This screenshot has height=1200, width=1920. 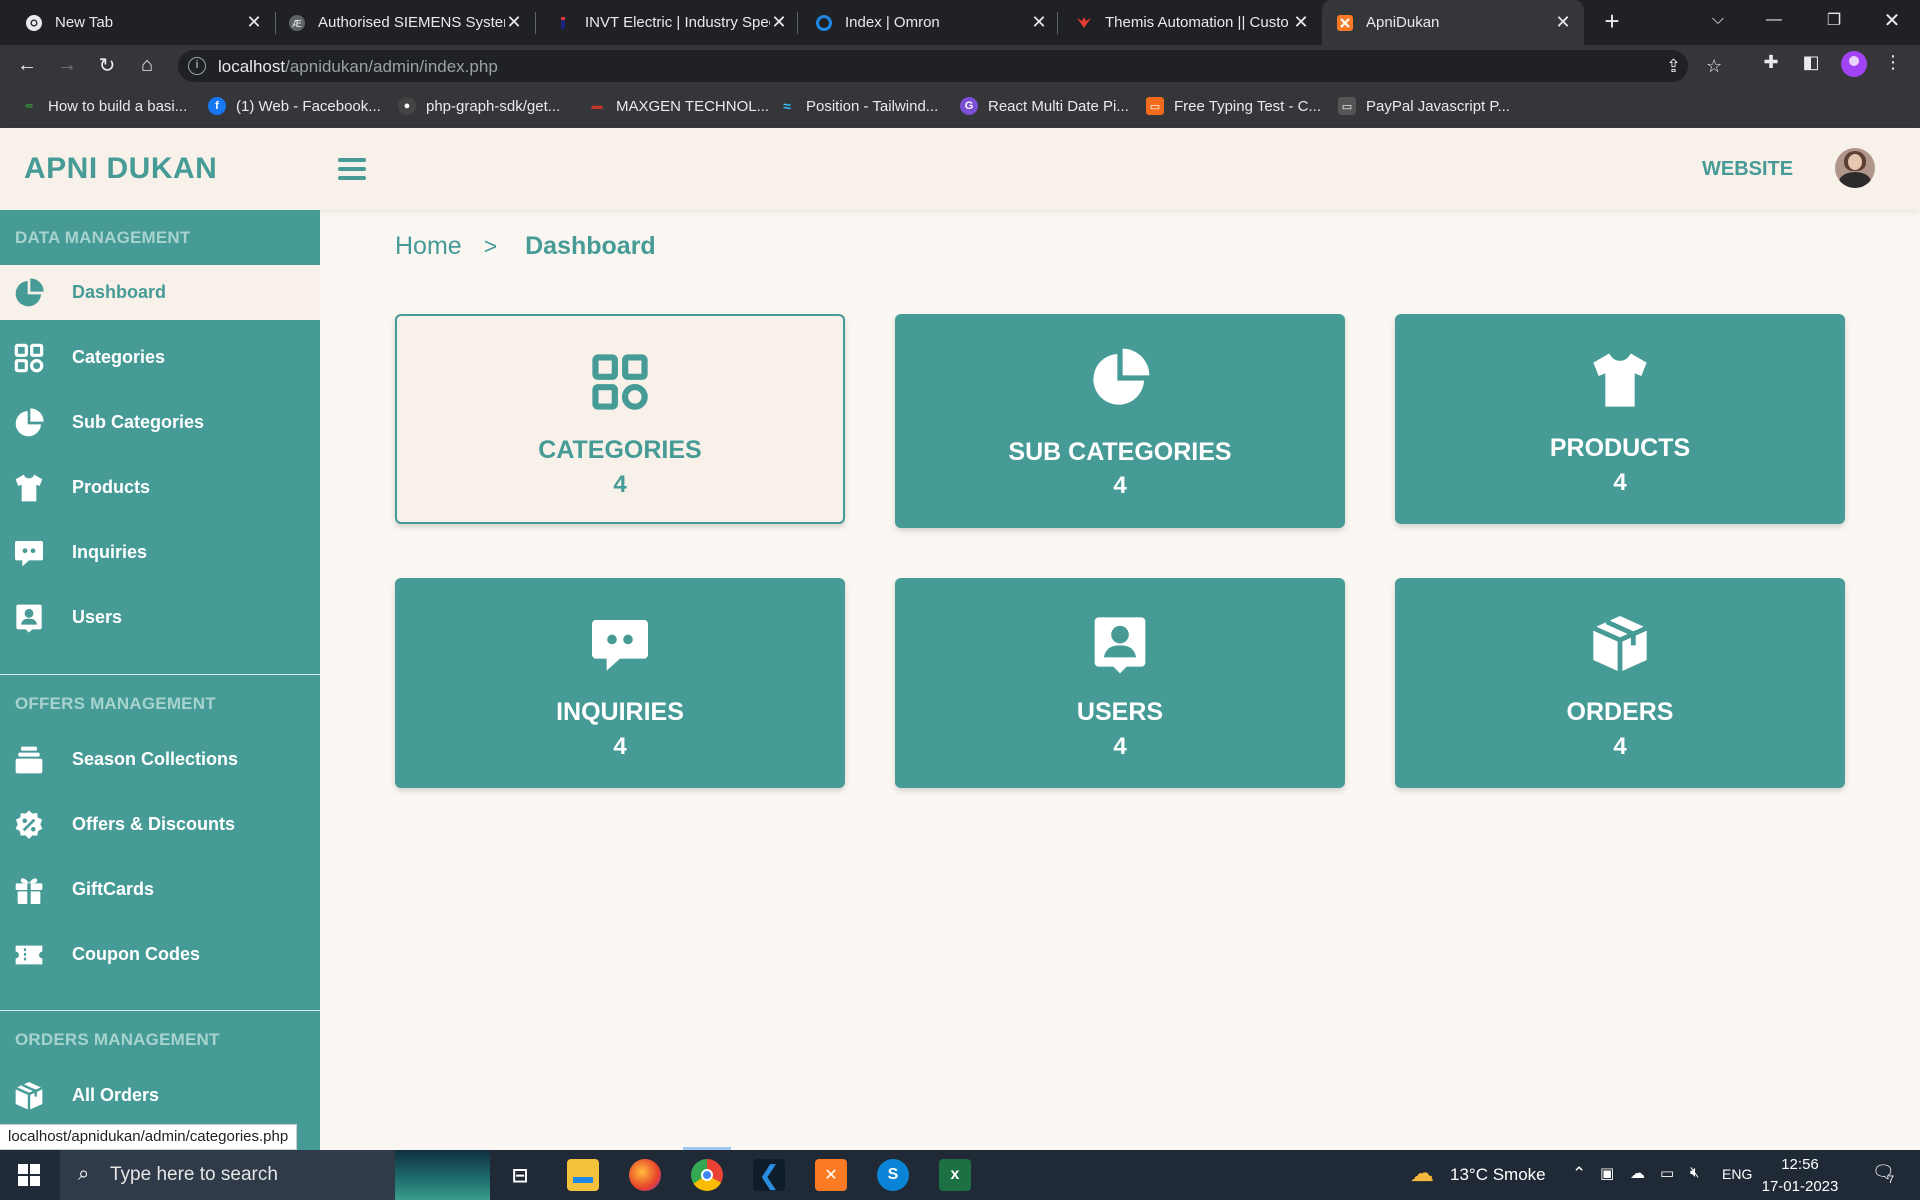 What do you see at coordinates (677, 22) in the screenshot?
I see `tab-title: INVT Electric | Industry Spec` at bounding box center [677, 22].